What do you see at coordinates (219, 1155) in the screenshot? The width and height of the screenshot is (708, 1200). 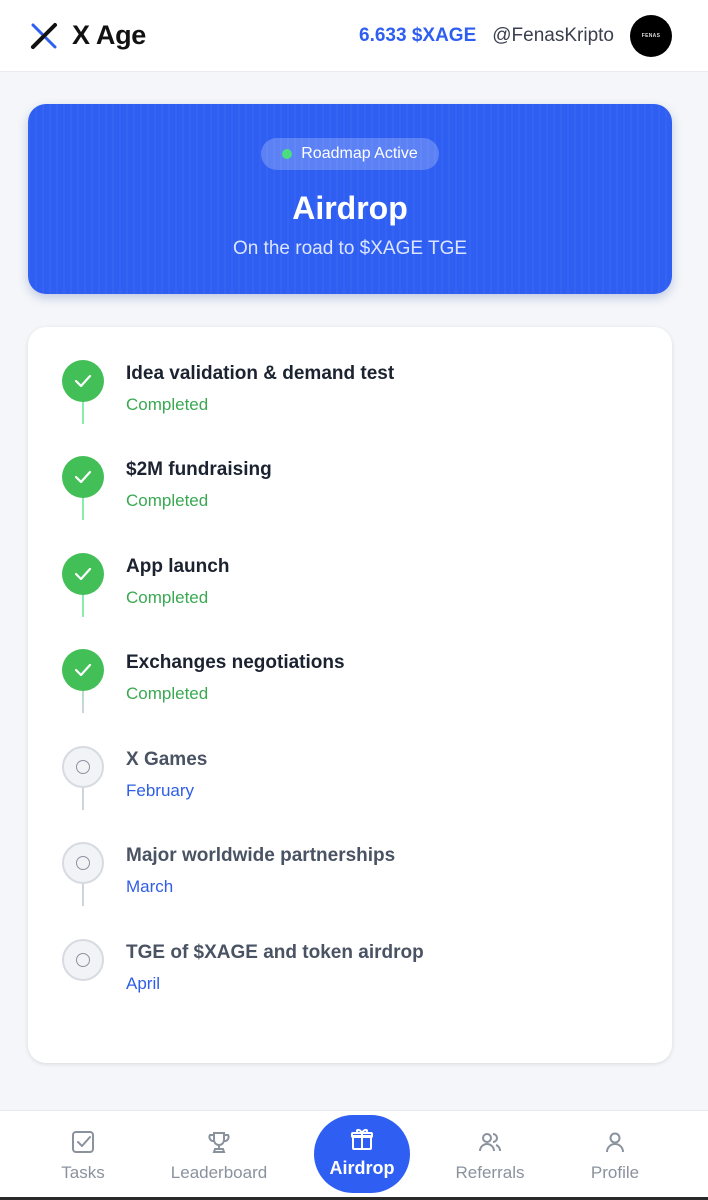 I see `nav-leaderboard: Leaderboard` at bounding box center [219, 1155].